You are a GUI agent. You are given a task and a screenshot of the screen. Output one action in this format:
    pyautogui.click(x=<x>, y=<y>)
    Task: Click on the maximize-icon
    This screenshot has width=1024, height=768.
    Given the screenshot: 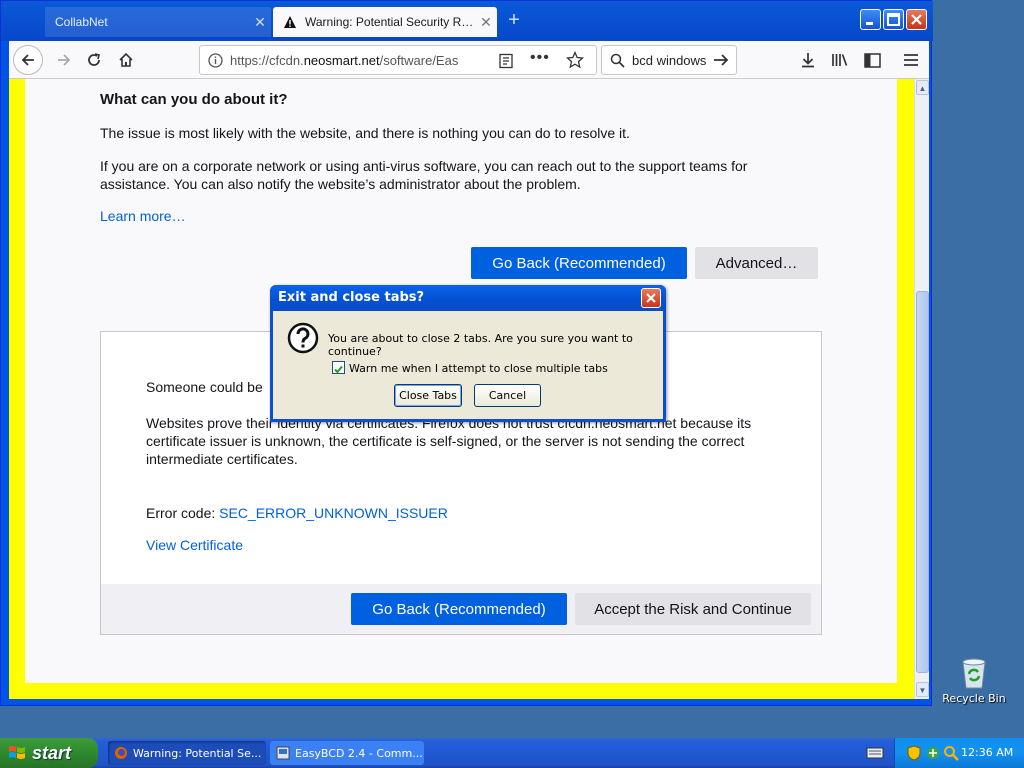 What is the action you would take?
    pyautogui.click(x=893, y=19)
    